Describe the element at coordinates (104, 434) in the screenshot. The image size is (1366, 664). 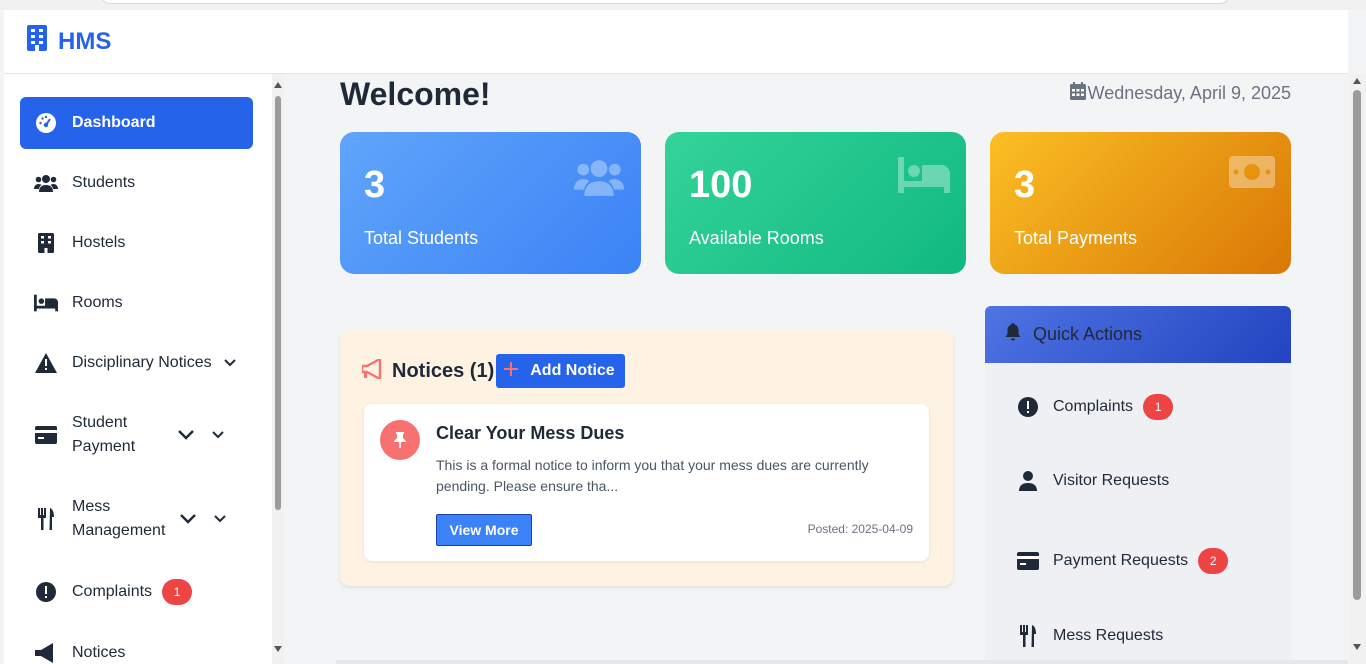
I see `sidebar-item-label: Student Payment` at that location.